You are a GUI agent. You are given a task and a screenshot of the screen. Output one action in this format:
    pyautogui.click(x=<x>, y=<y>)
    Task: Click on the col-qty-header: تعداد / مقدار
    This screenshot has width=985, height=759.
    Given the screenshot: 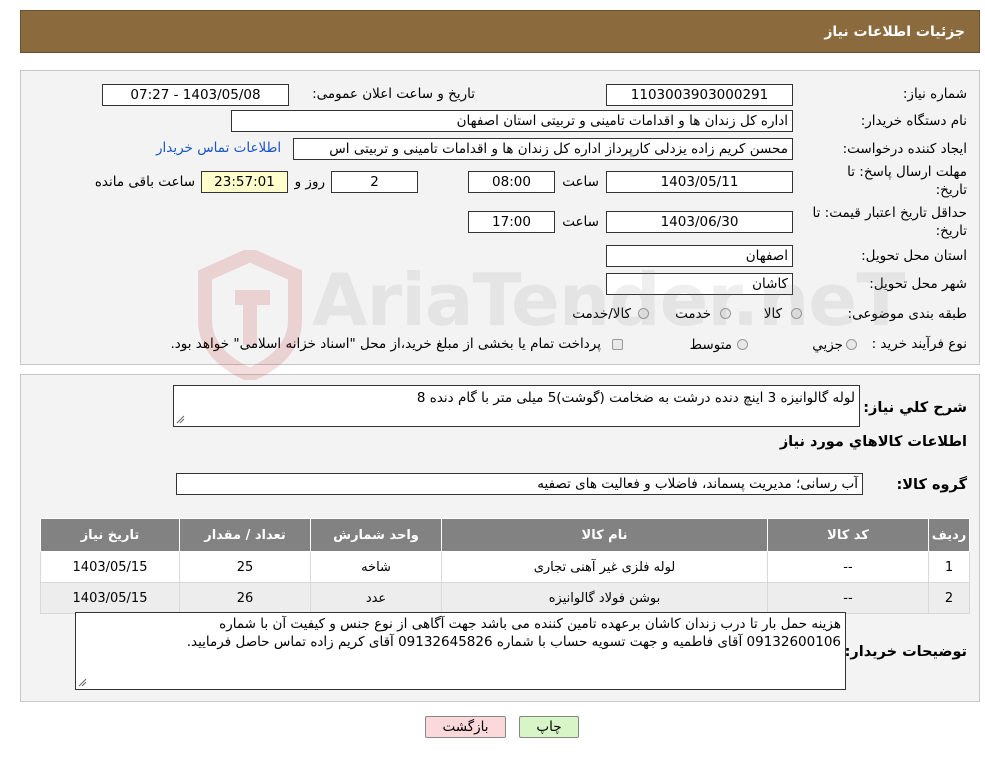 What is the action you would take?
    pyautogui.click(x=245, y=535)
    